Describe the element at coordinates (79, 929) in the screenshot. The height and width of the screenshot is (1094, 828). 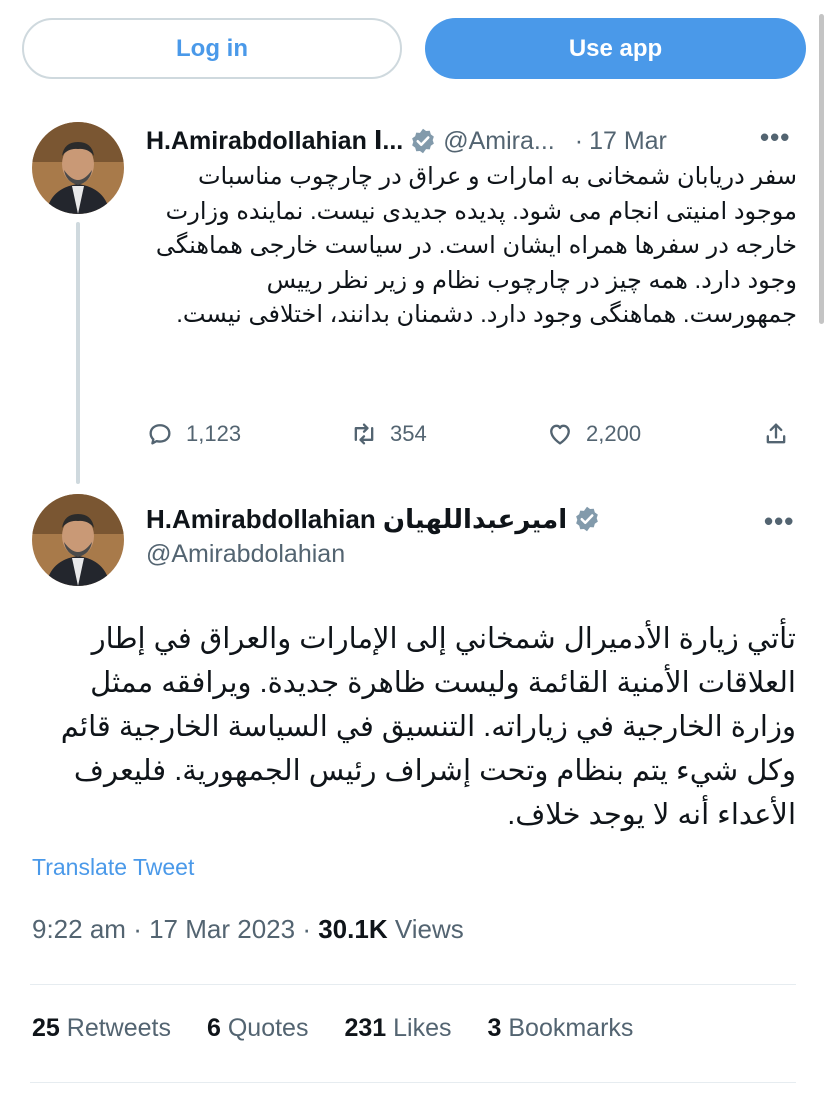
I see `tweet-time: 9:22 am` at that location.